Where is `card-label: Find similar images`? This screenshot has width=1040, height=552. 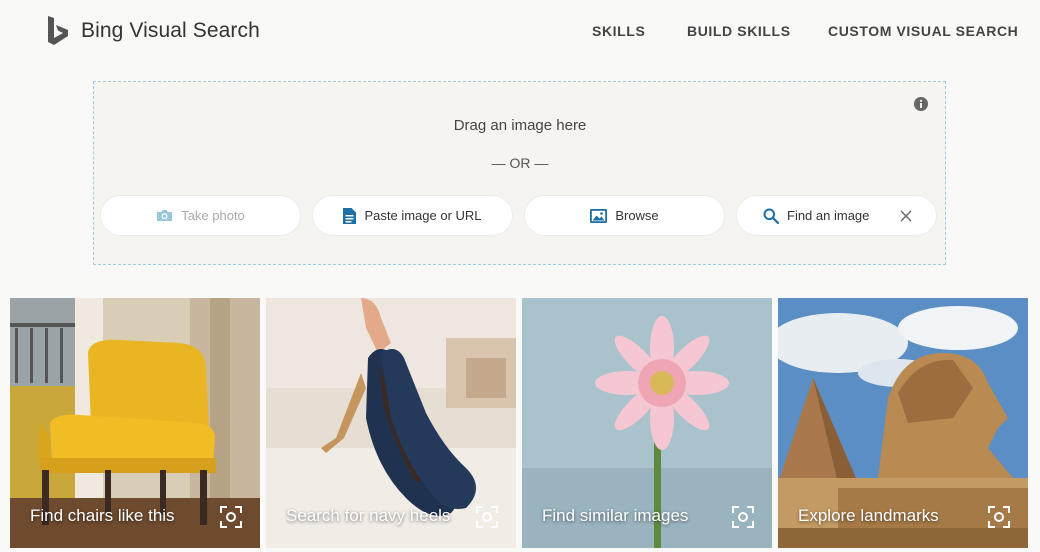 card-label: Find similar images is located at coordinates (615, 515).